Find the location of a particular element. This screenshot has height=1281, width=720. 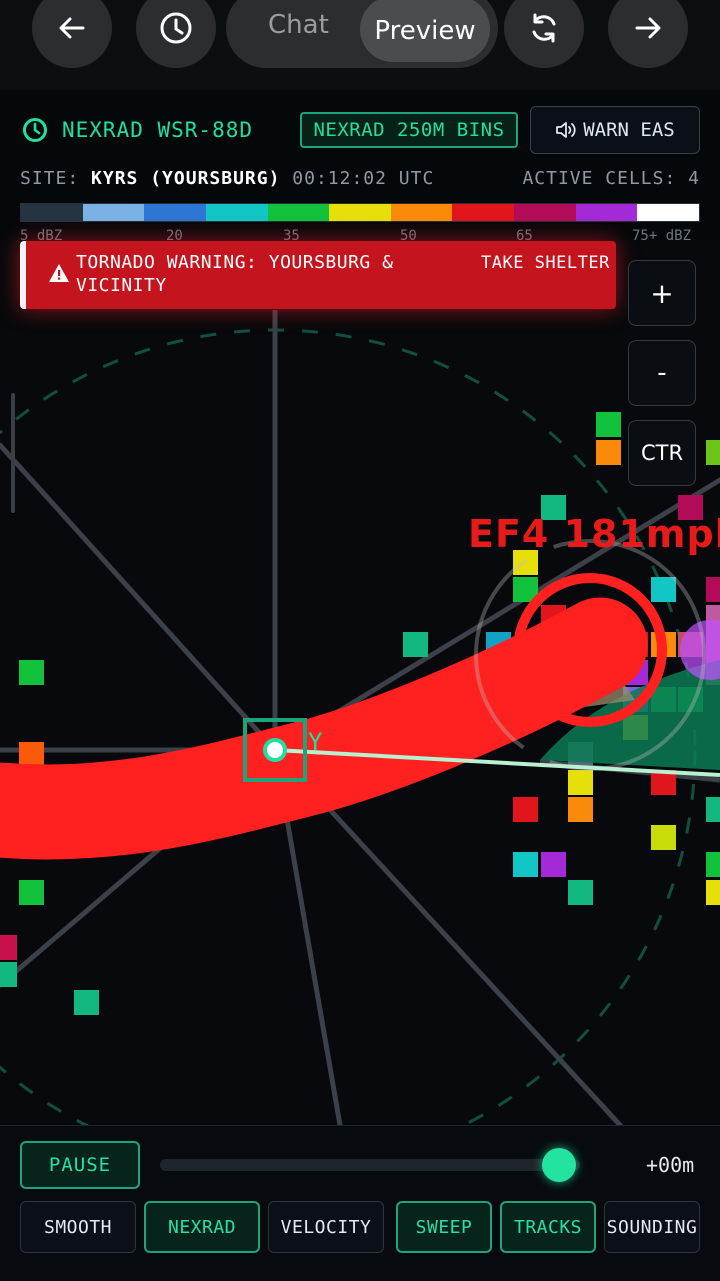

pause-button: PAUSE is located at coordinates (80, 1165).